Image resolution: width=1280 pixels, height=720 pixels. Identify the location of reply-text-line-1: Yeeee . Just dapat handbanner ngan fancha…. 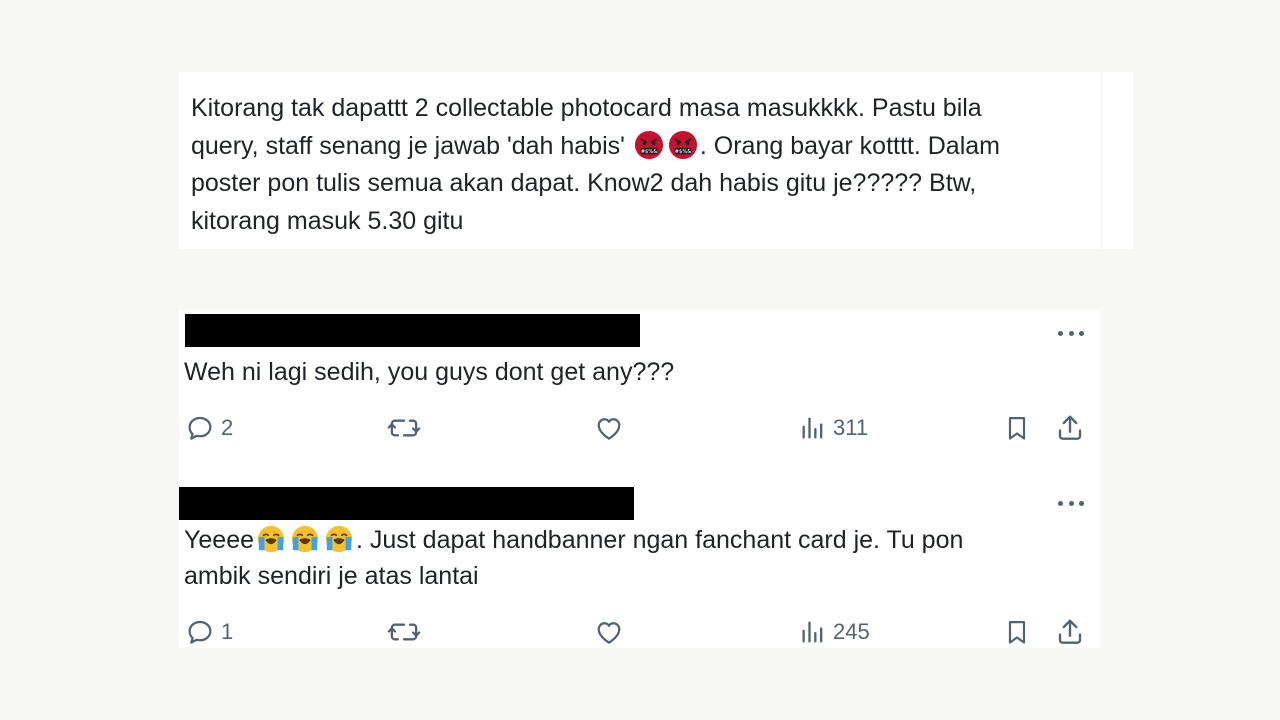
(624, 540).